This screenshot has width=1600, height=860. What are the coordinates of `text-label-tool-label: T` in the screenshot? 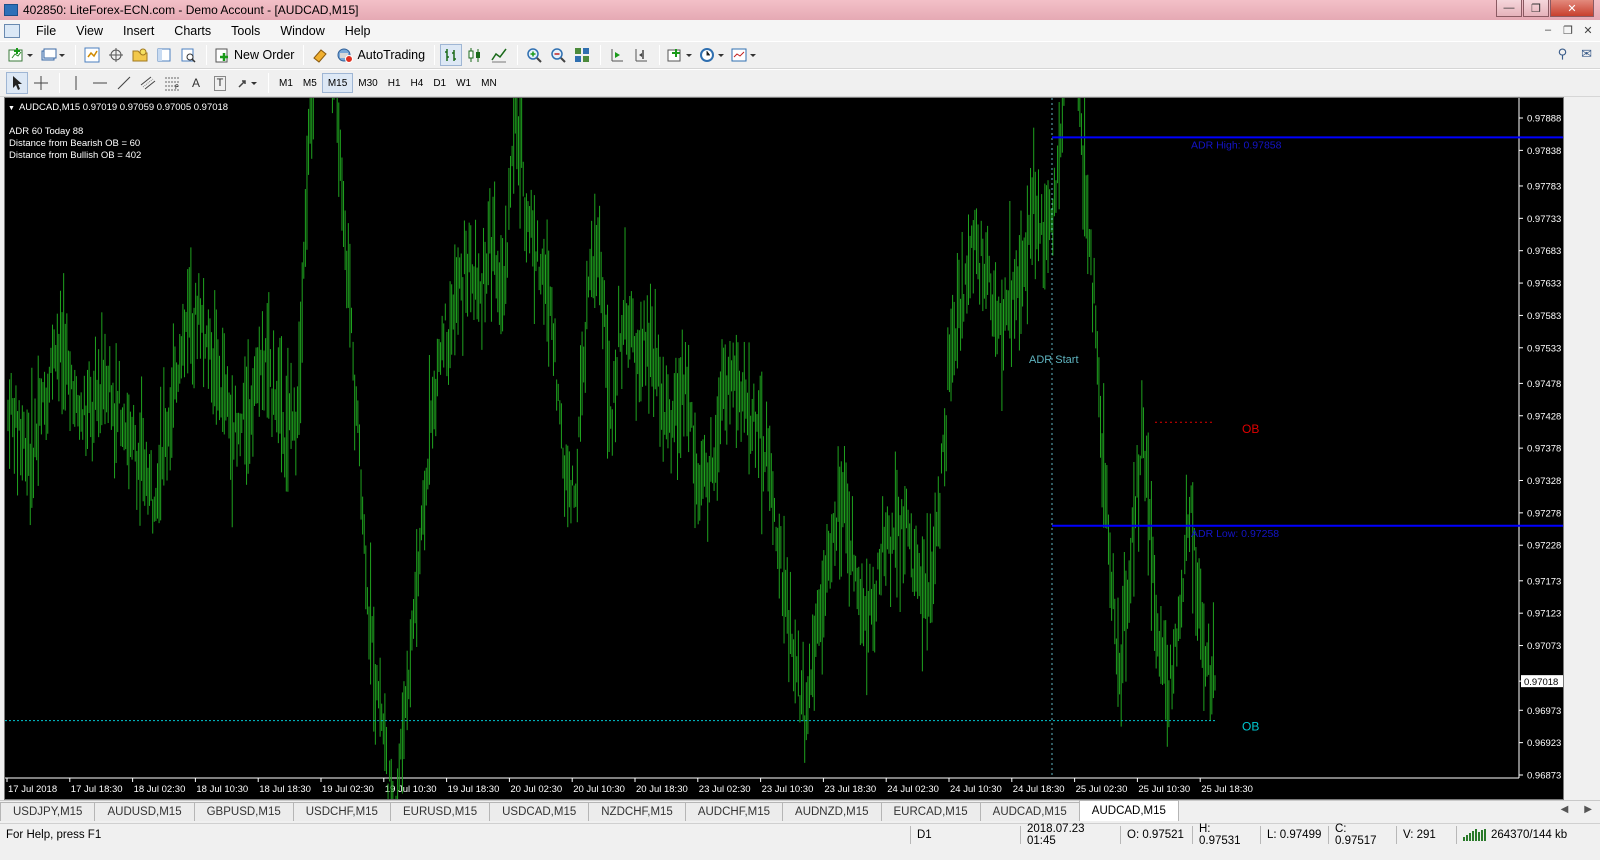 It's located at (220, 83).